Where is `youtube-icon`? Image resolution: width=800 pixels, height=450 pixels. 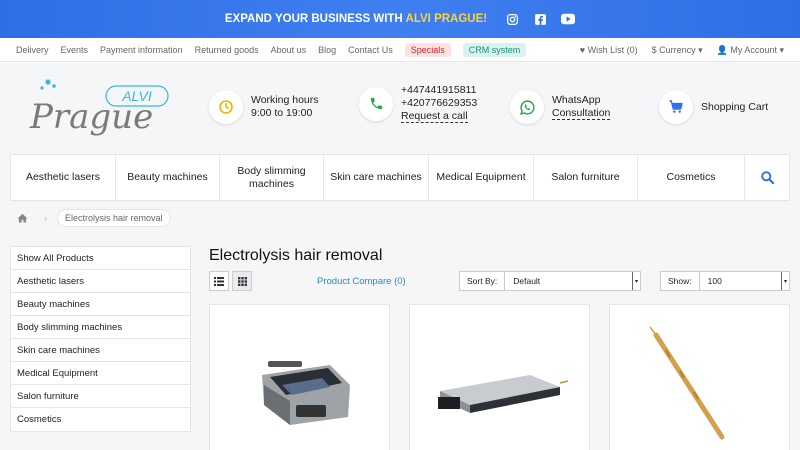
youtube-icon is located at coordinates (568, 19).